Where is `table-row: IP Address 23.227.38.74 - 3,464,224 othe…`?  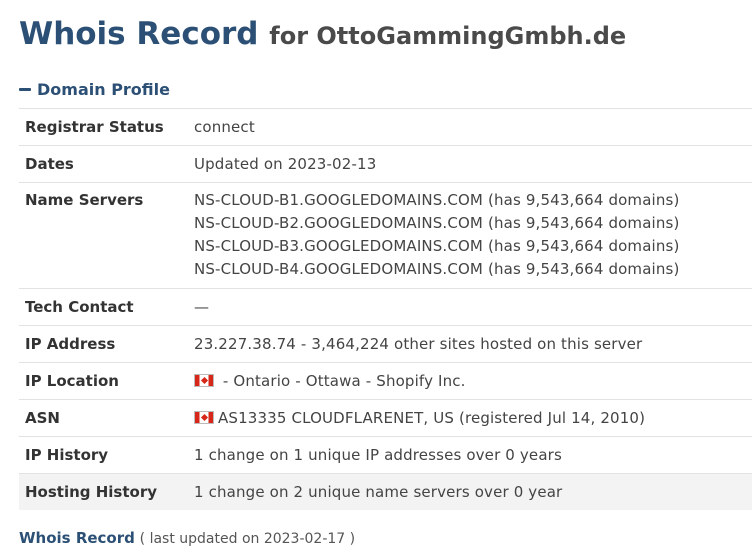 table-row: IP Address 23.227.38.74 - 3,464,224 othe… is located at coordinates (385, 344).